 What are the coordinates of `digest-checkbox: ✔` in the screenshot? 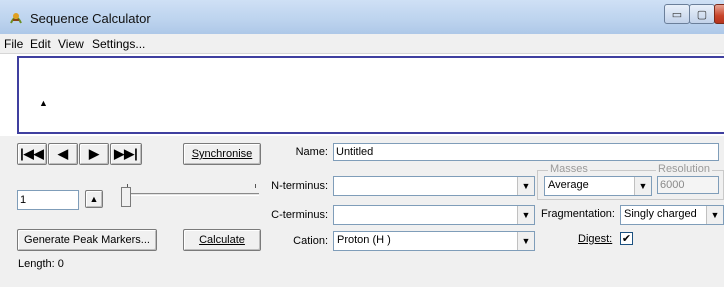 It's located at (626, 238).